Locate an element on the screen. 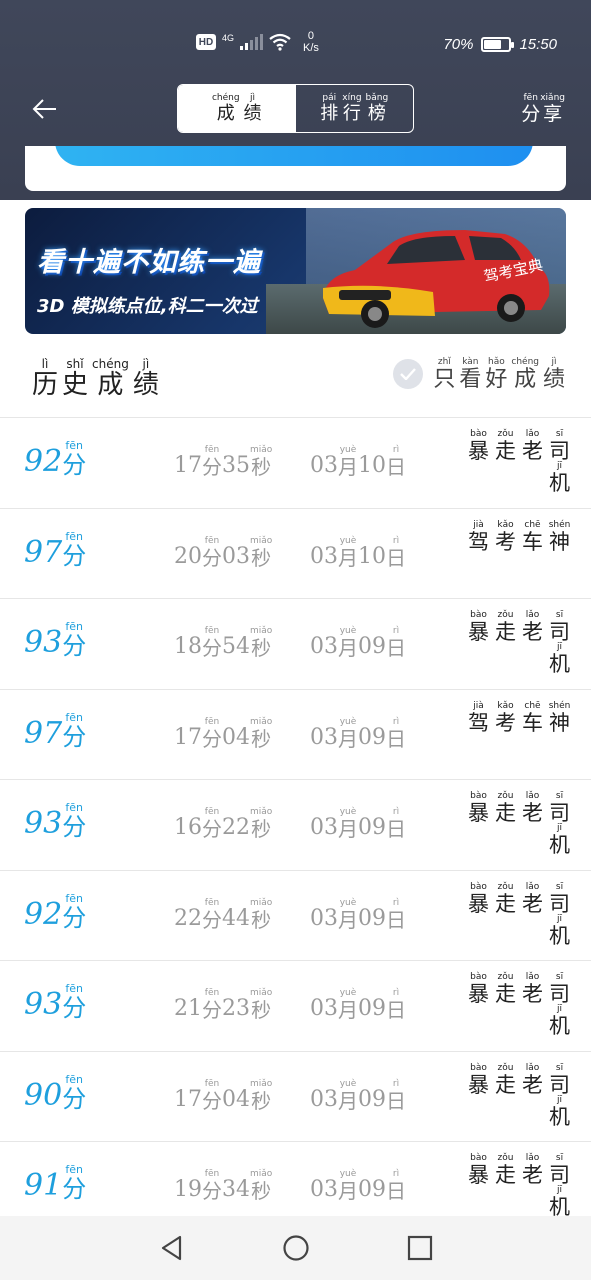 Image resolution: width=591 pixels, height=1280 pixels. clock: 15:50 is located at coordinates (538, 44).